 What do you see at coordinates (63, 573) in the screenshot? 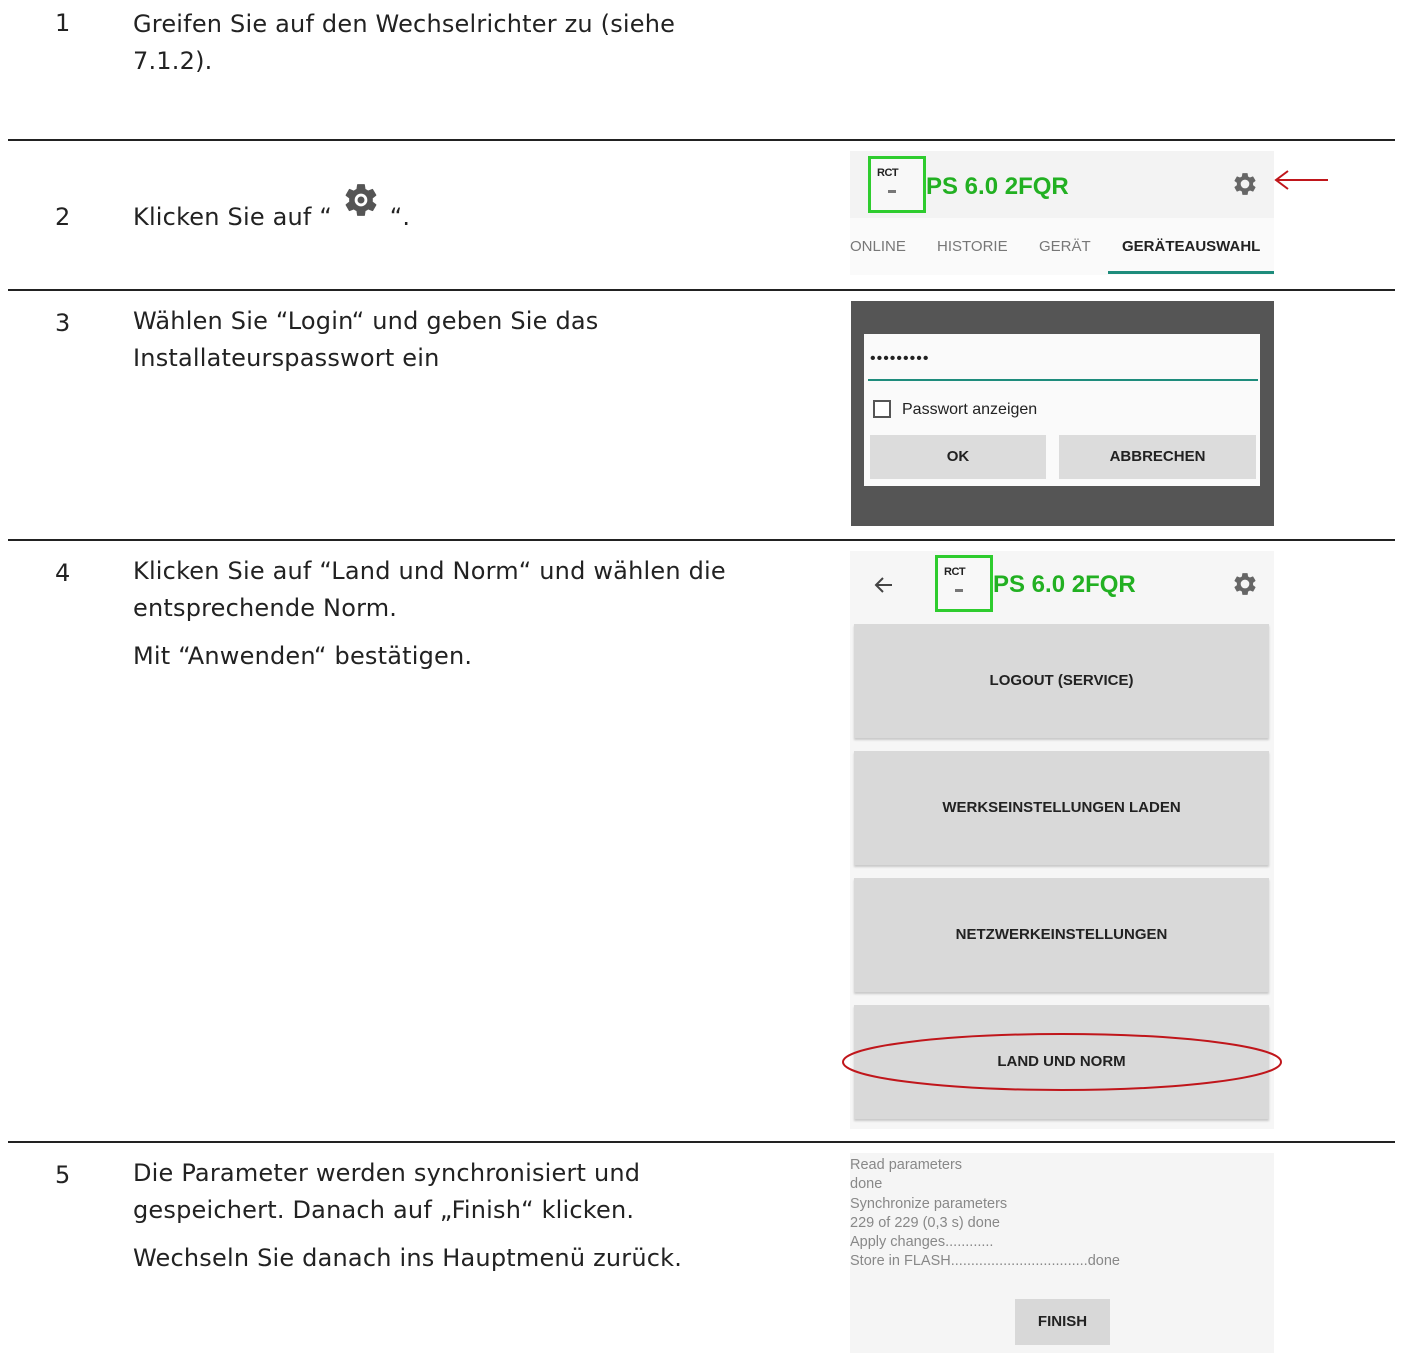
I see `step-number: 4` at bounding box center [63, 573].